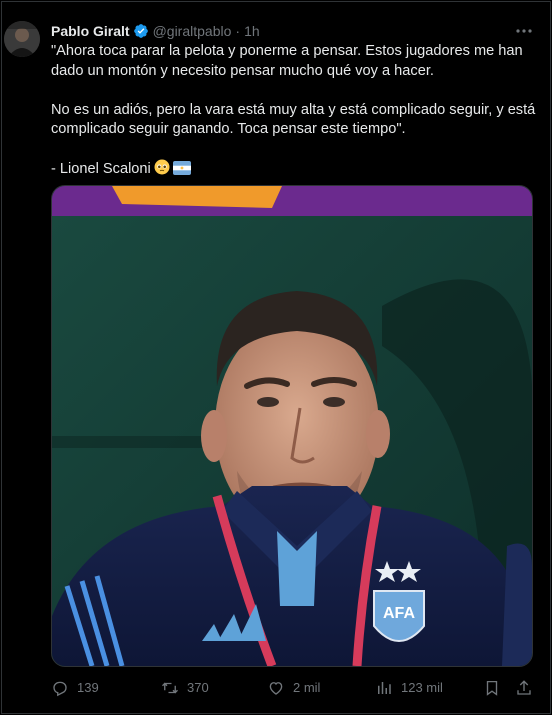 The width and height of the screenshot is (552, 715). I want to click on views-button: 123 mil, so click(409, 688).